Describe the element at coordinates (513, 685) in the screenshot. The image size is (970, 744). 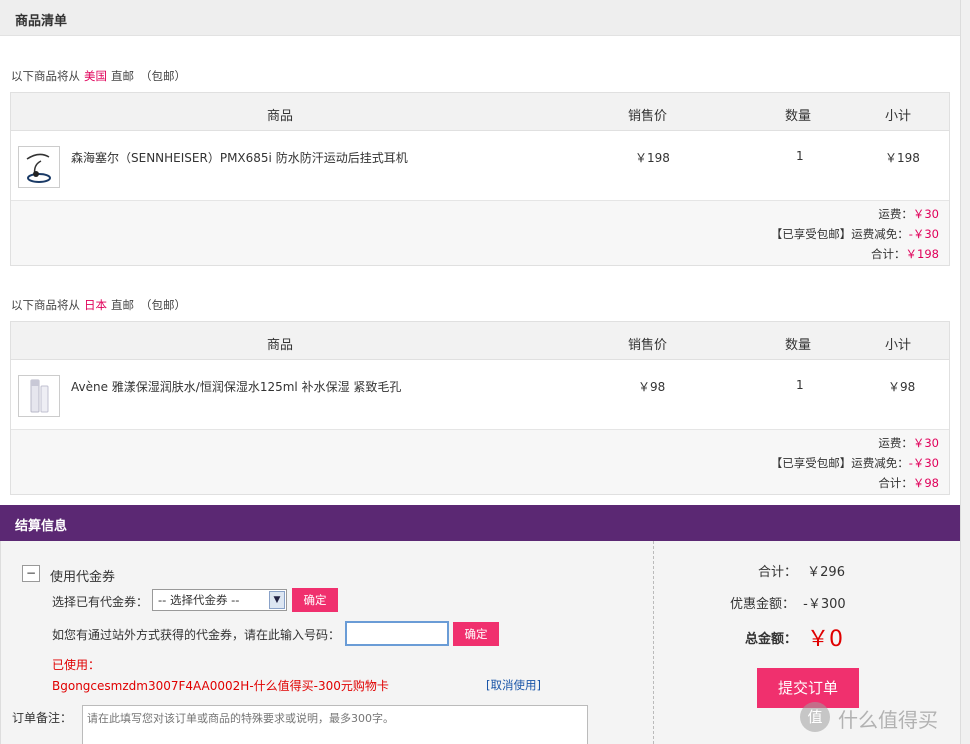
I see `cancel-voucher-link: [取消使用]` at that location.